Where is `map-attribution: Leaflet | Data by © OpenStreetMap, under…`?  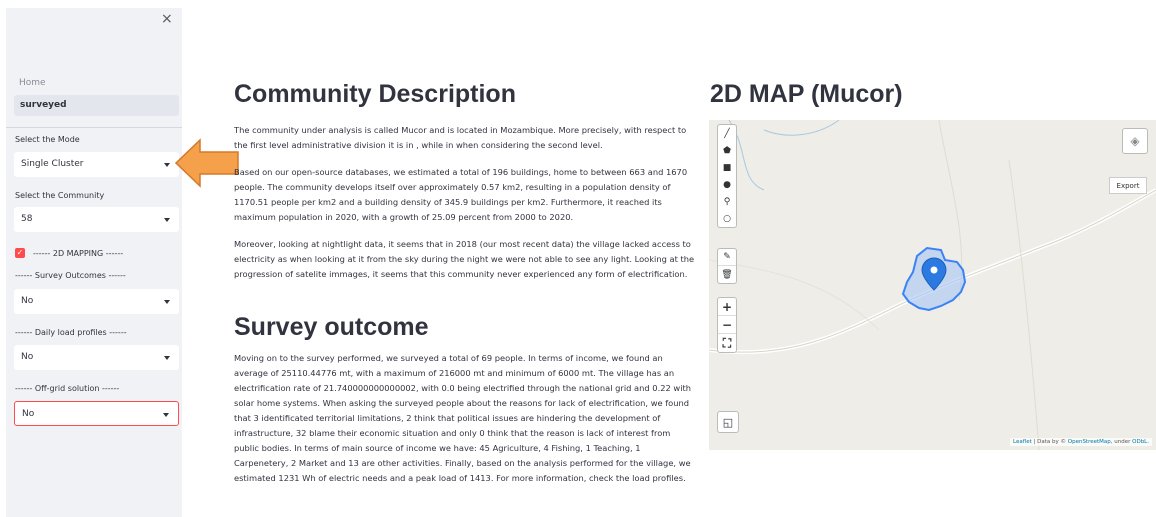 map-attribution: Leaflet | Data by © OpenStreetMap, under… is located at coordinates (1081, 442).